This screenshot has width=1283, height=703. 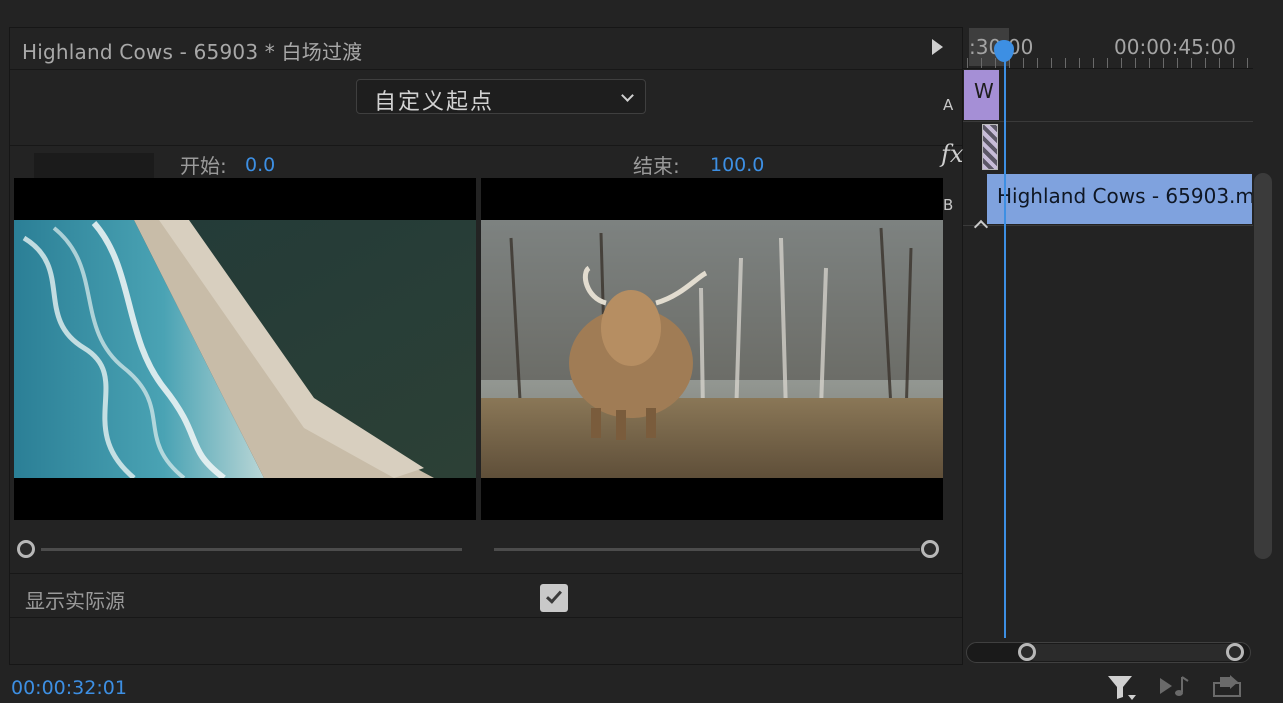 I want to click on show-actual-sources-checkbox, so click(x=554, y=598).